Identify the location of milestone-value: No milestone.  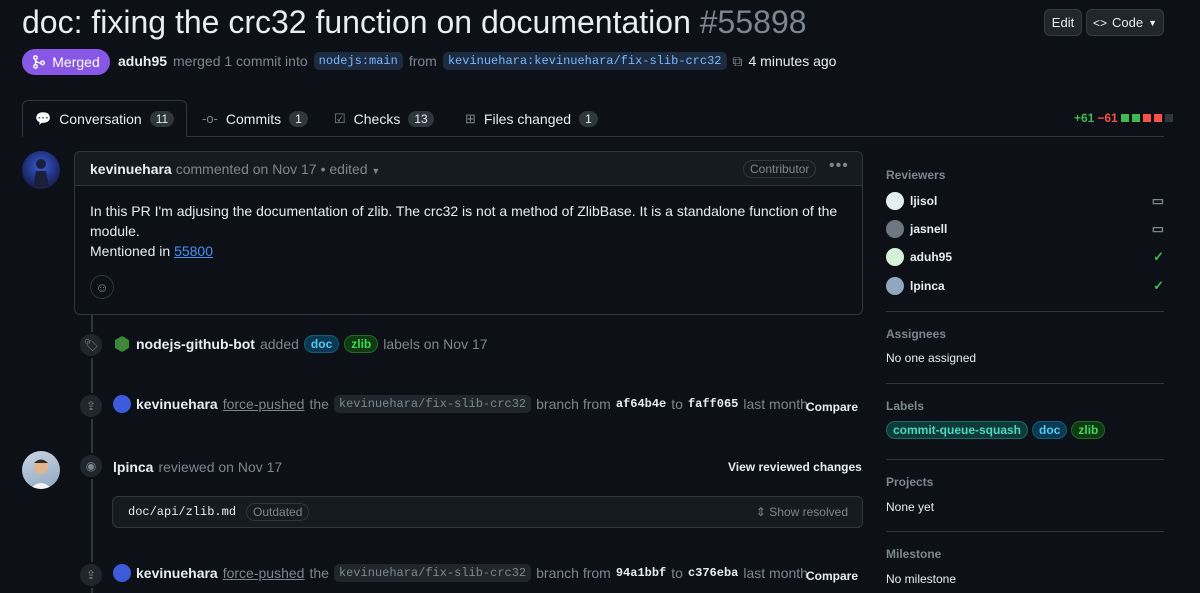
(921, 579).